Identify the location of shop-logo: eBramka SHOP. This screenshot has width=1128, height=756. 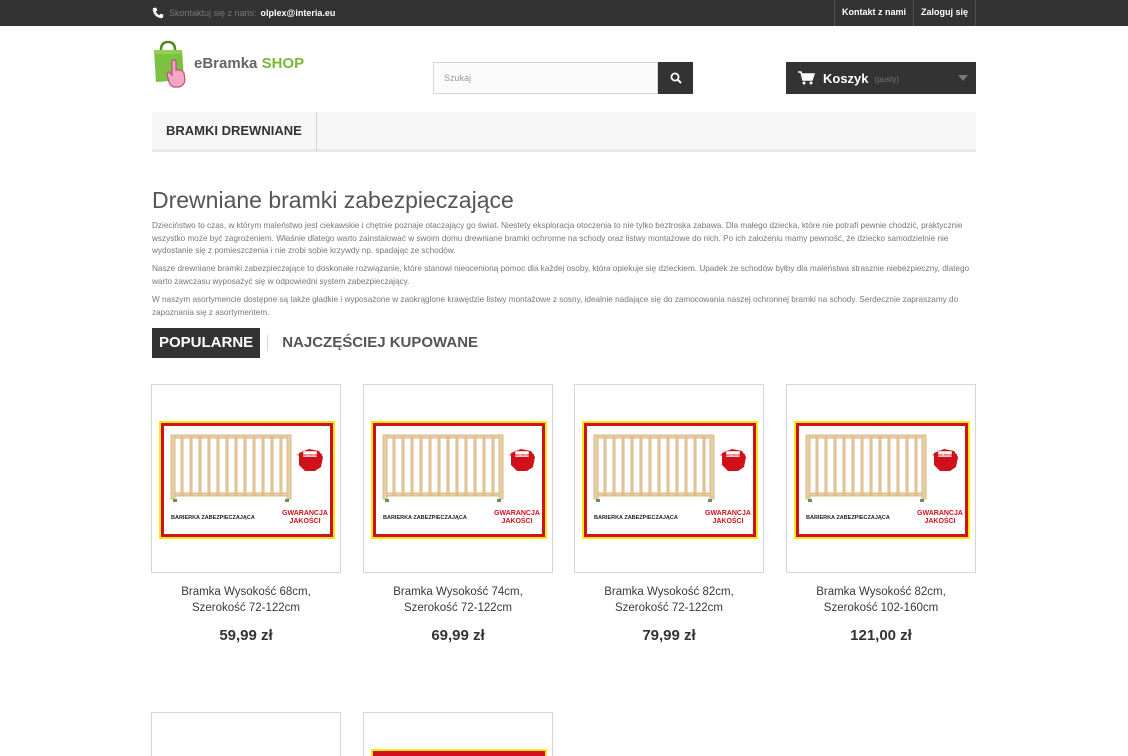
(232, 65).